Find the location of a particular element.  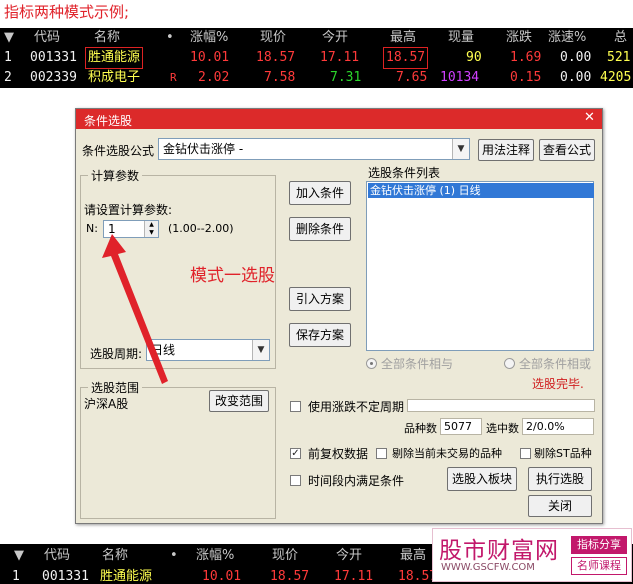

add-condition-button: 加入条件 is located at coordinates (320, 193).